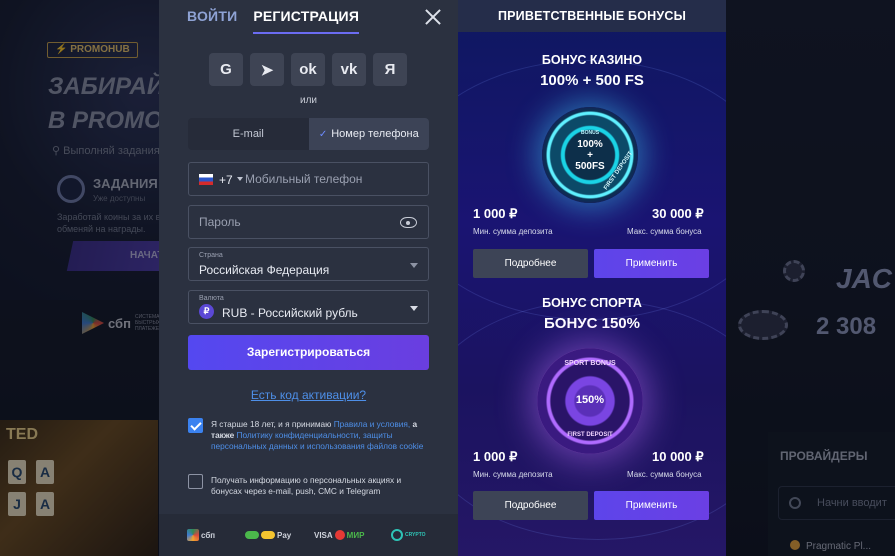  I want to click on method-email-option: E-mail, so click(248, 134).